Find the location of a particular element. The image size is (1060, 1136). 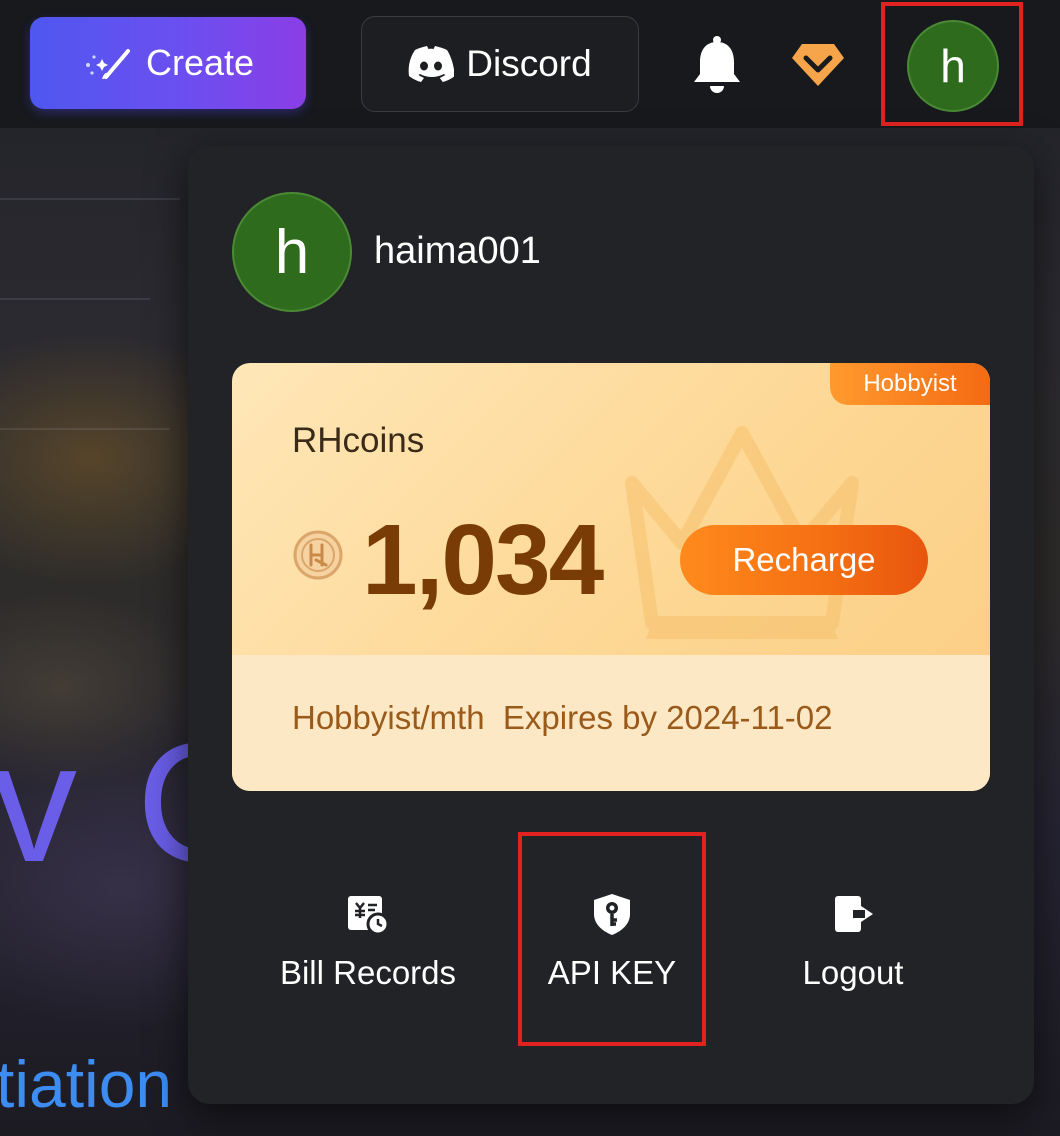

bill-icon is located at coordinates (369, 916).